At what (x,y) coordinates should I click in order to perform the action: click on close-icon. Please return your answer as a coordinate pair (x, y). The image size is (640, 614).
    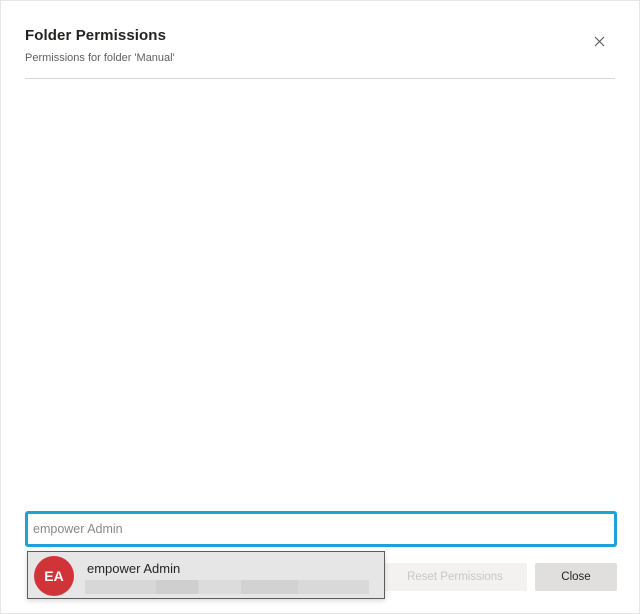
    Looking at the image, I should click on (599, 41).